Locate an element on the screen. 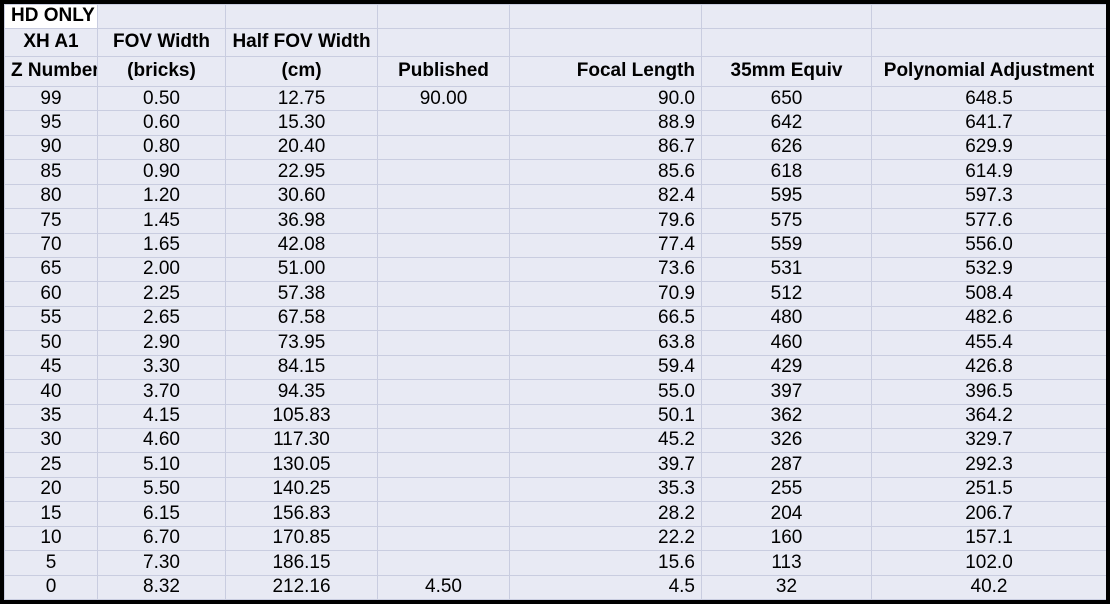 The height and width of the screenshot is (604, 1110). column-header-equiv_35mm: 35mm Equiv is located at coordinates (786, 71).